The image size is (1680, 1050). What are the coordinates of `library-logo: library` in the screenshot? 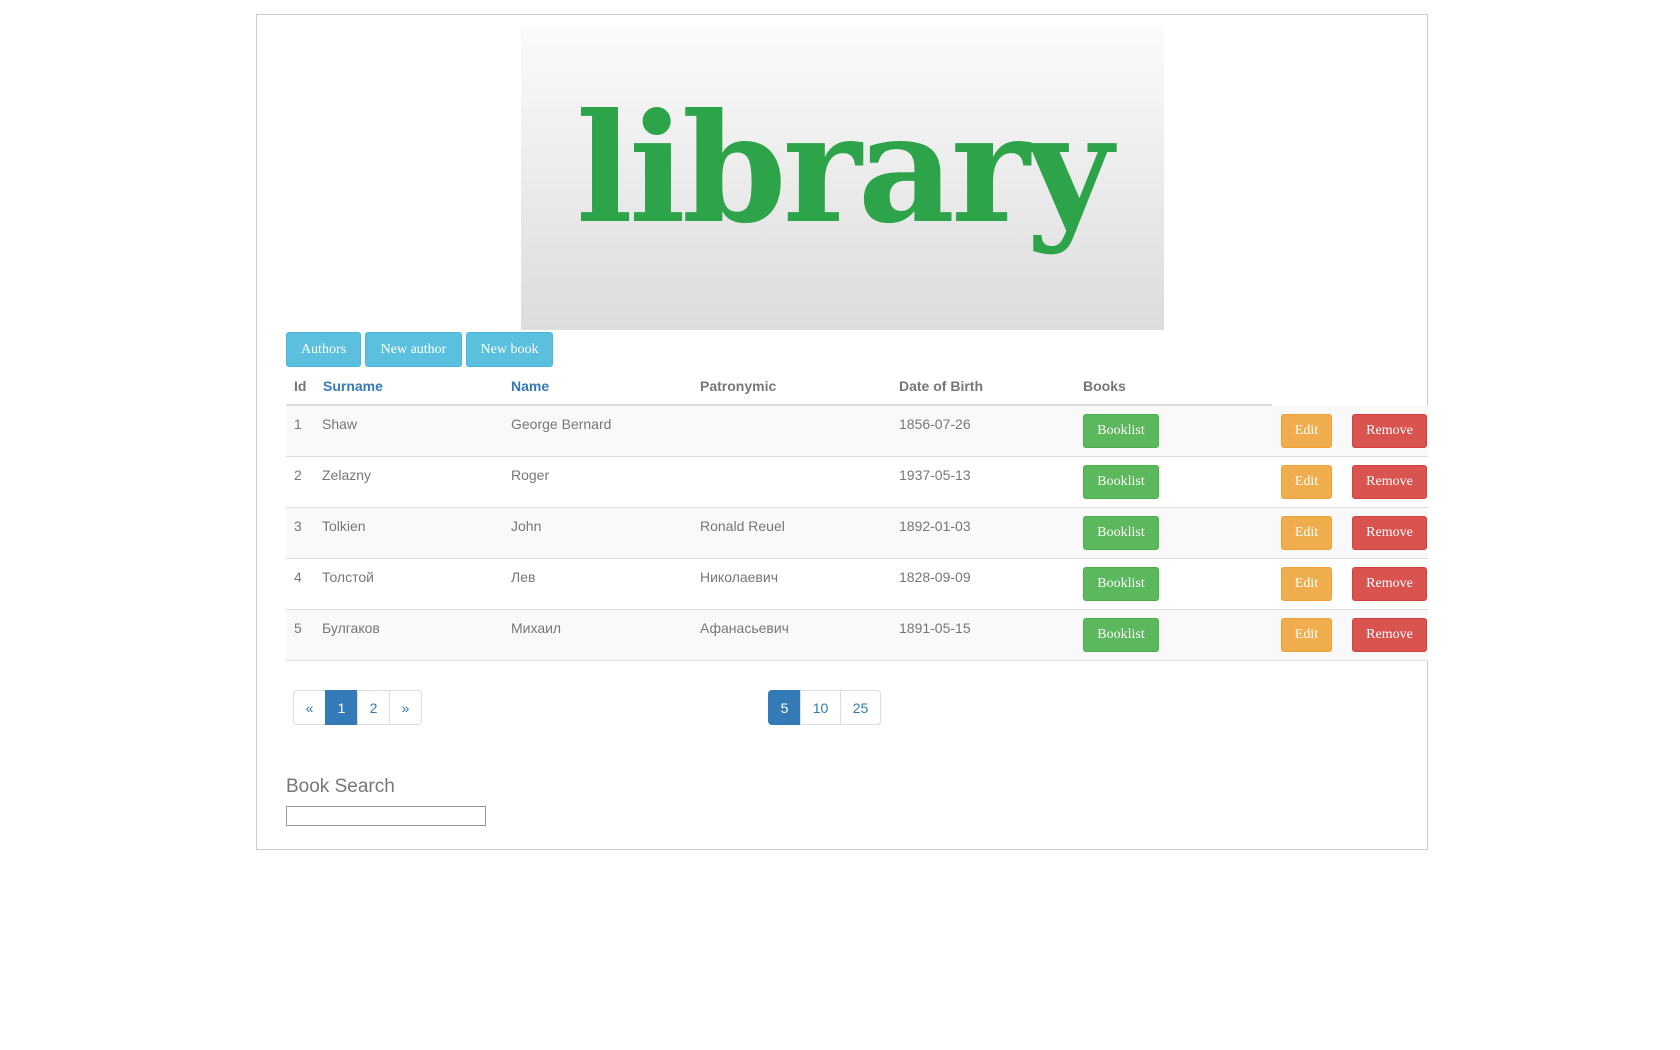 It's located at (844, 168).